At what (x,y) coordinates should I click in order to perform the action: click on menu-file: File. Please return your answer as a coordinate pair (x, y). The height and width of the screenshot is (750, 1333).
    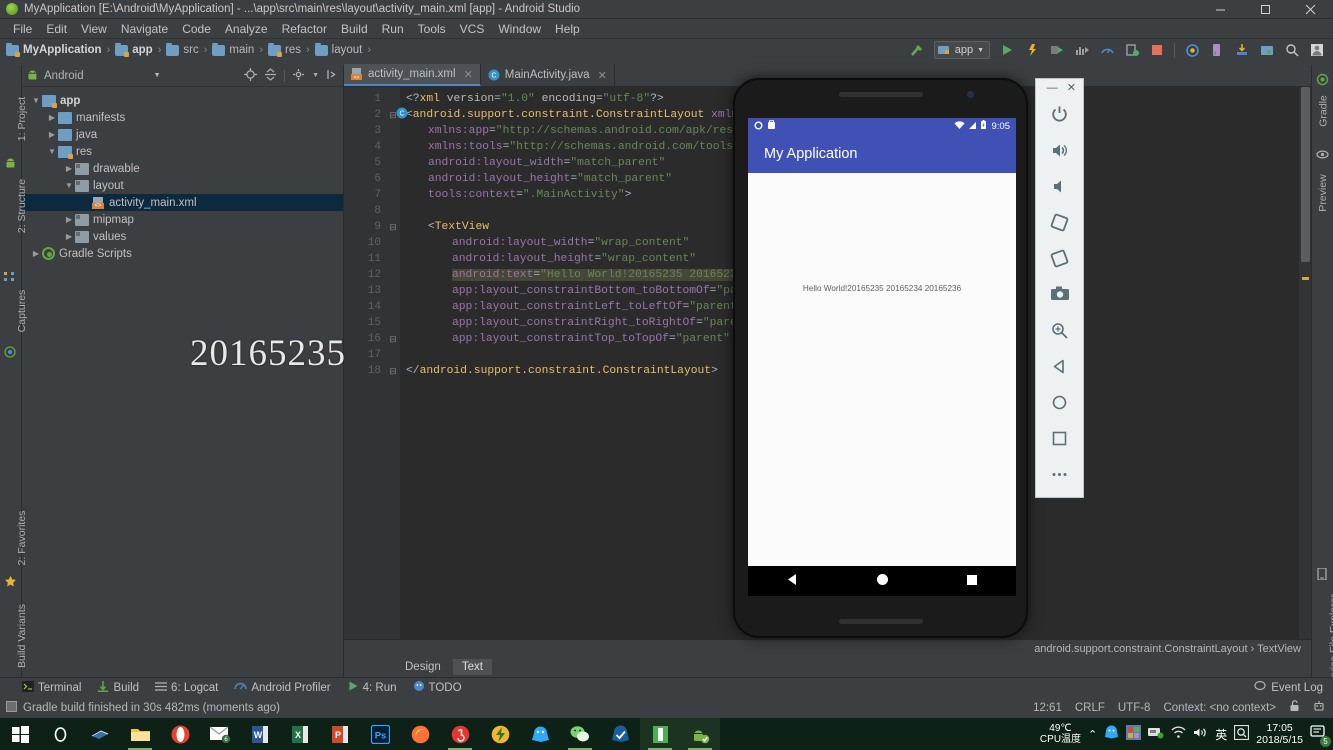
    Looking at the image, I should click on (22, 29).